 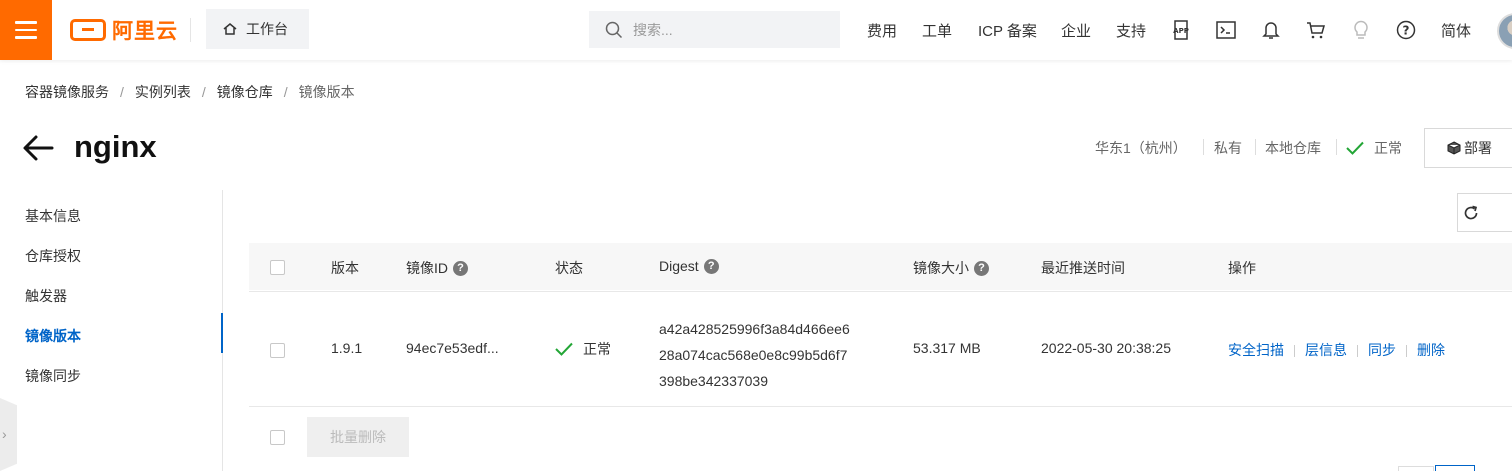 I want to click on refresh-button, so click(x=1484, y=212).